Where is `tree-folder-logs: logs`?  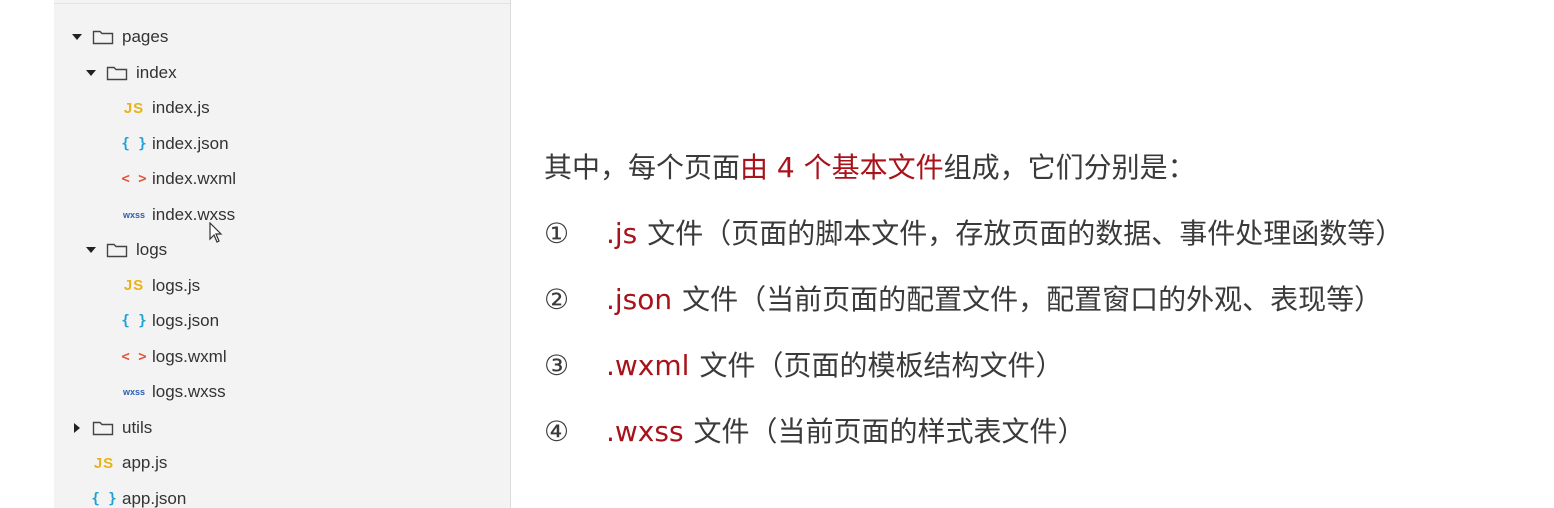 tree-folder-logs: logs is located at coordinates (125, 250).